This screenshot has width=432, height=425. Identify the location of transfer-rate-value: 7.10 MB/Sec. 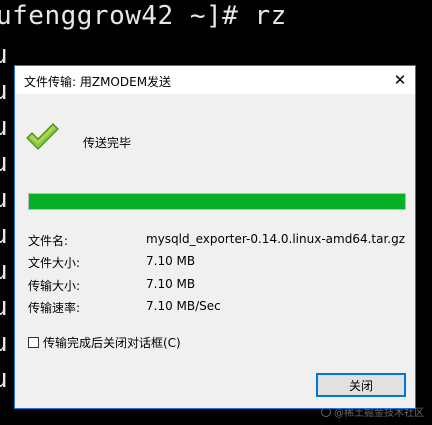
(183, 306).